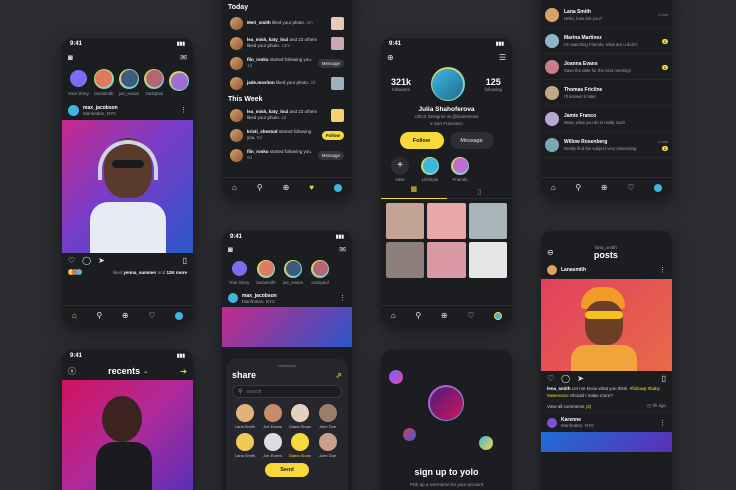 The height and width of the screenshot is (490, 736). Describe the element at coordinates (128, 371) in the screenshot. I see `recents-dropdown: recents ⌄` at that location.